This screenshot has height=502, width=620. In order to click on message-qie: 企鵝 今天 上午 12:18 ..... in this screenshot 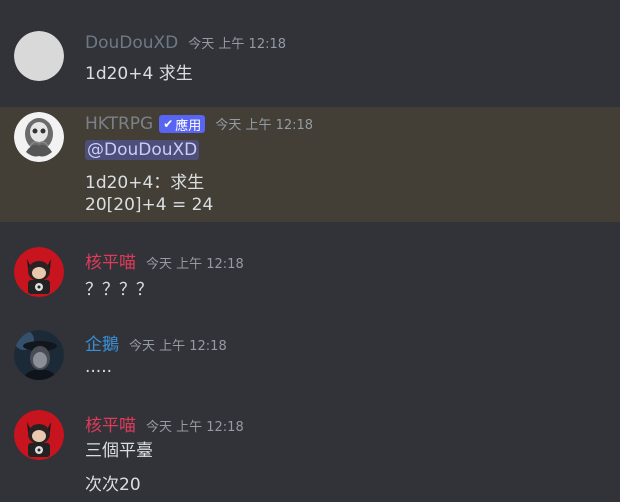, I will do `click(310, 354)`.